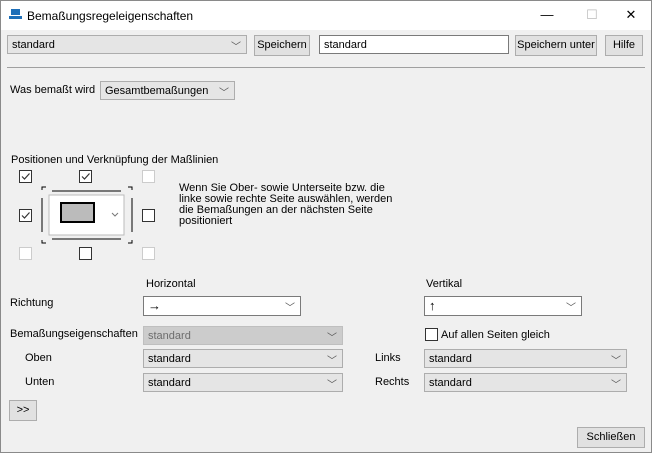  What do you see at coordinates (495, 335) in the screenshot?
I see `all-sides-label: Auf allen Seiten gleich` at bounding box center [495, 335].